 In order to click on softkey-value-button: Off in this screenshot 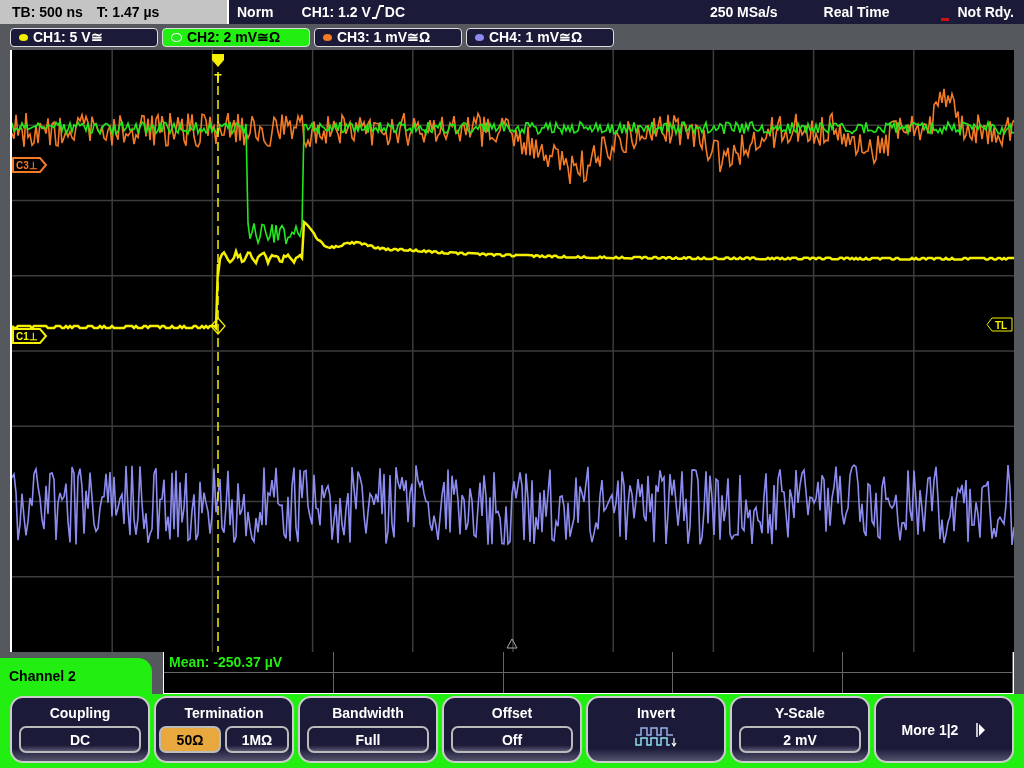, I will do `click(512, 739)`.